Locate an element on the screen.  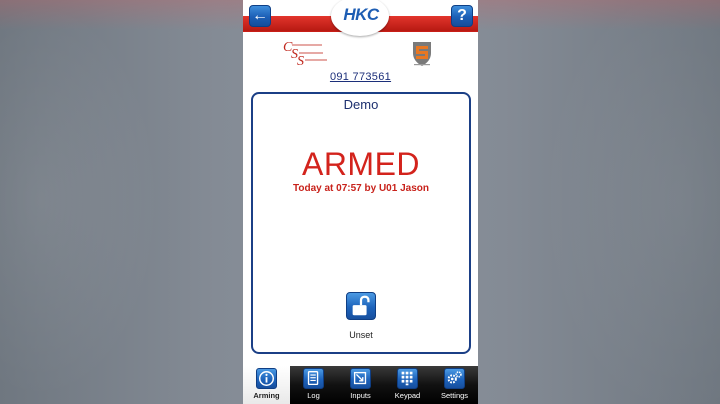
shield-logo is located at coordinates (422, 54).